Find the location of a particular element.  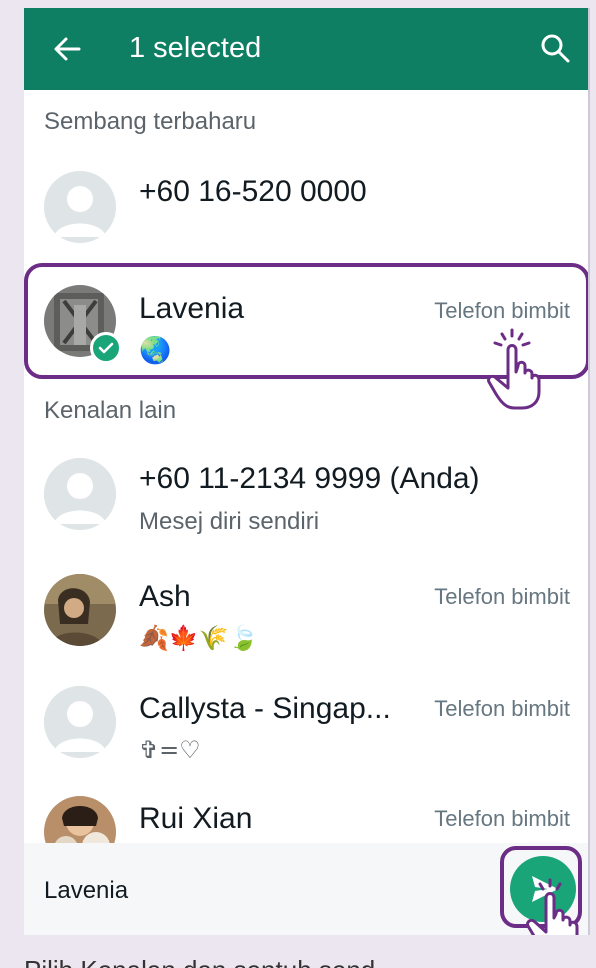

contact-row: +60 16-520 0000 is located at coordinates (306, 208).